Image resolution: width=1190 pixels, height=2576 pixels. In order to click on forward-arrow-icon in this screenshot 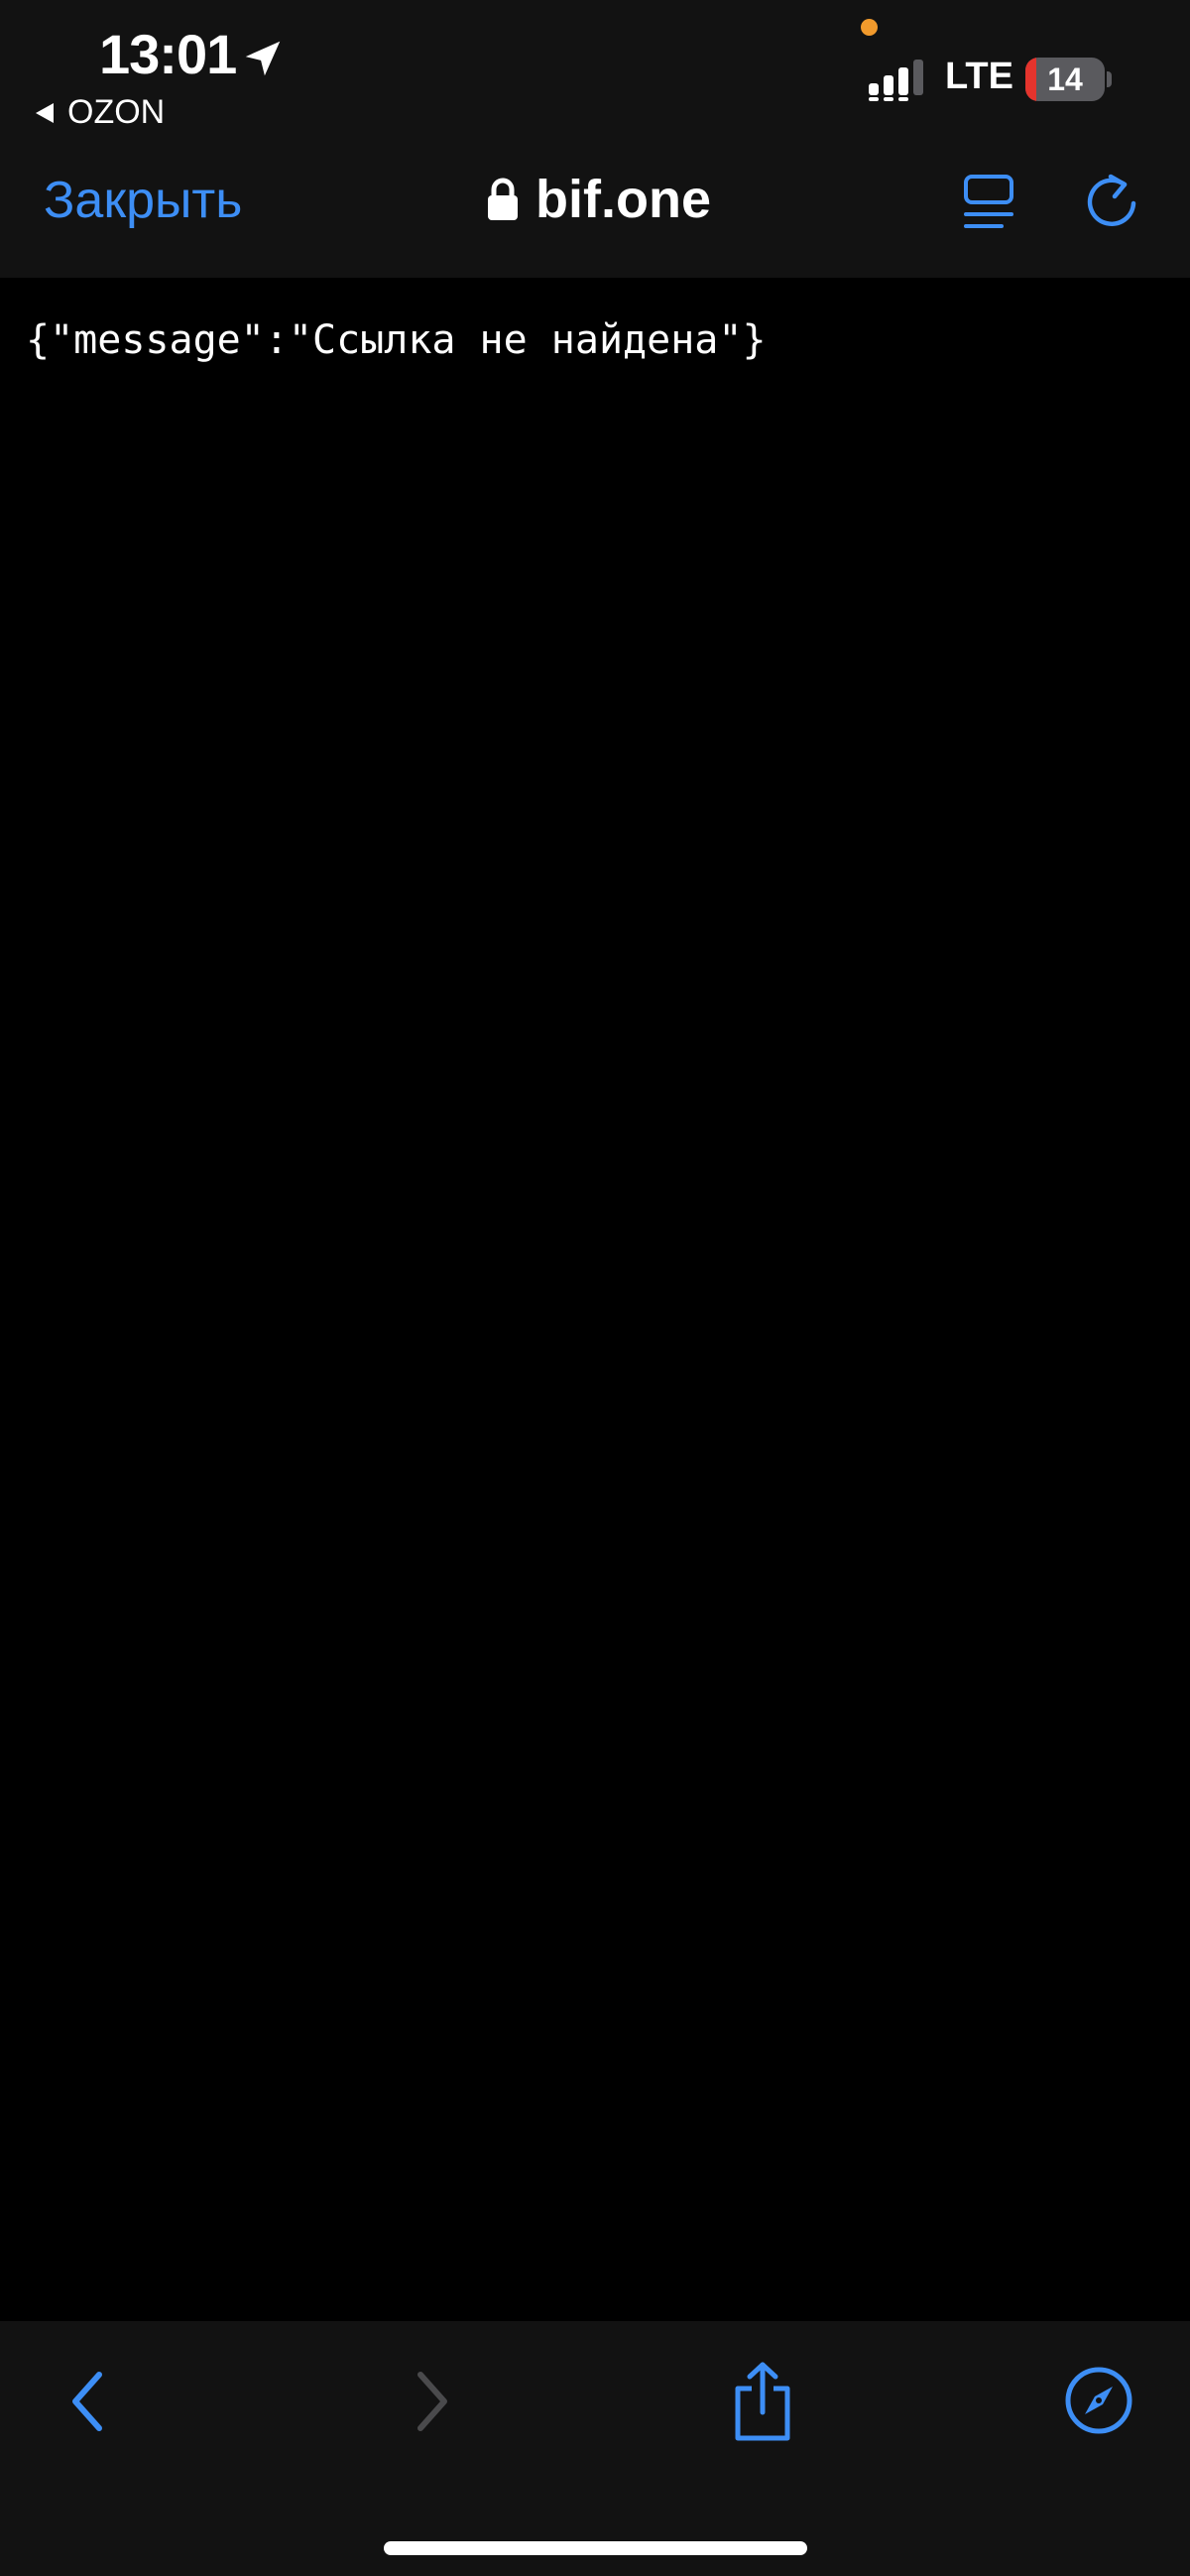, I will do `click(431, 2401)`.